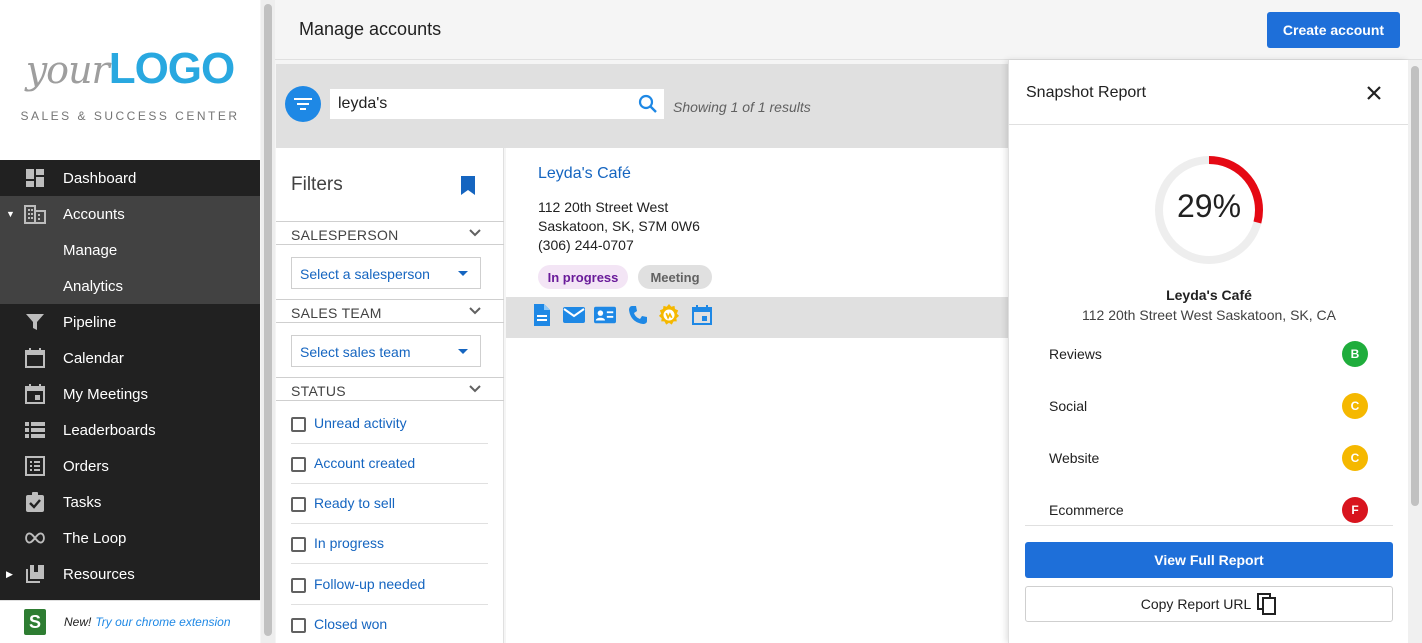  I want to click on create-account-button: Create account, so click(1333, 30).